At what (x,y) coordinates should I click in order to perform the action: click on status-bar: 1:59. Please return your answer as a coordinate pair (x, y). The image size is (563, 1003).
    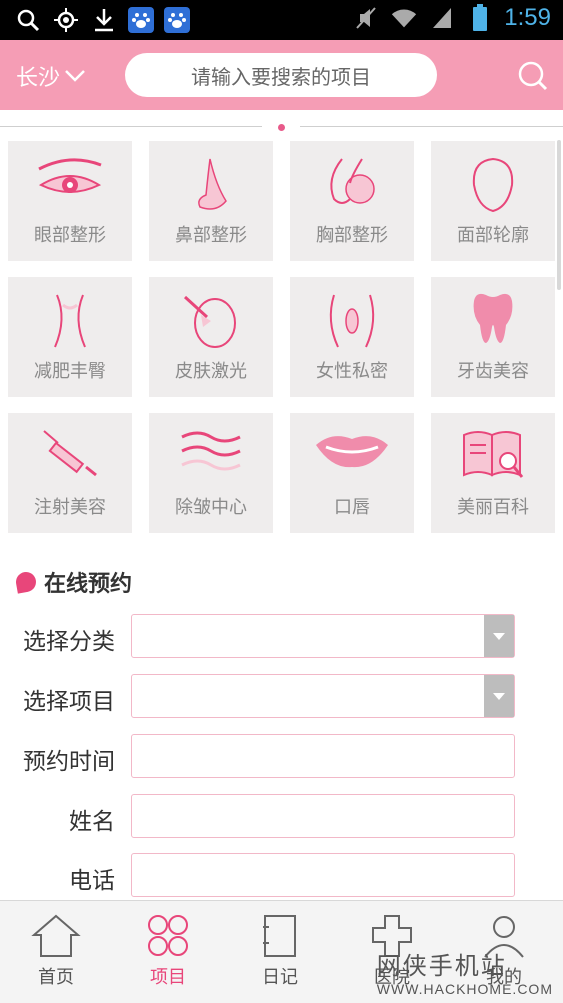
    Looking at the image, I should click on (281, 20).